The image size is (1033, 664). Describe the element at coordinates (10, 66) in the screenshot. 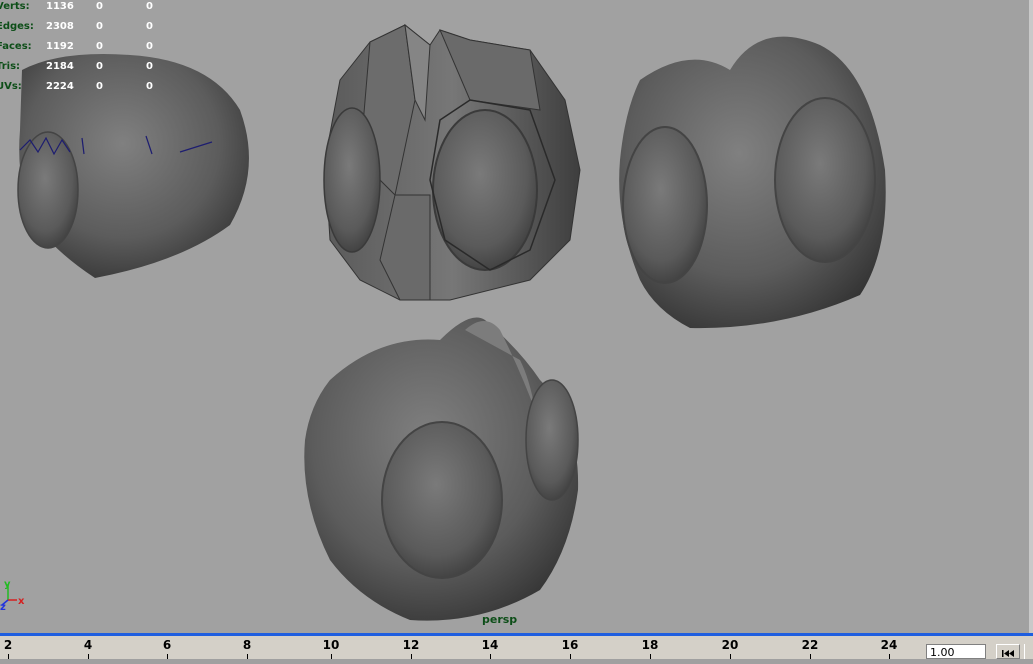

I see `hud-label: Tris:` at that location.